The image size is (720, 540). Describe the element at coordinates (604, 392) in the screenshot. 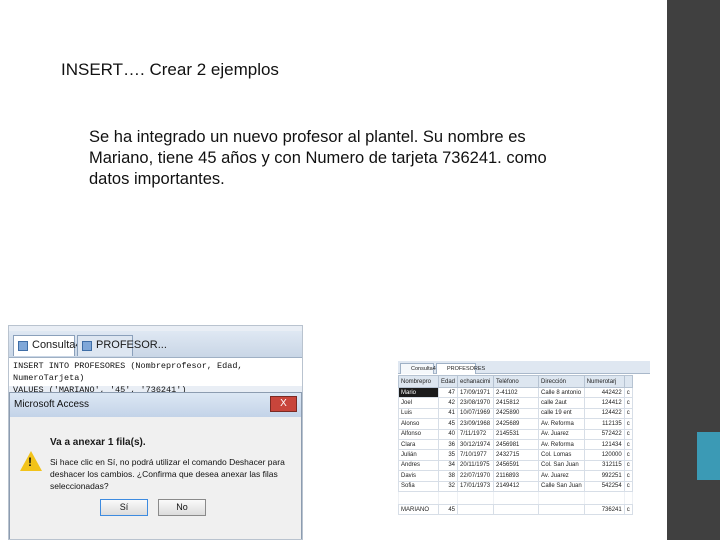

I see `table-cell: 442422` at that location.